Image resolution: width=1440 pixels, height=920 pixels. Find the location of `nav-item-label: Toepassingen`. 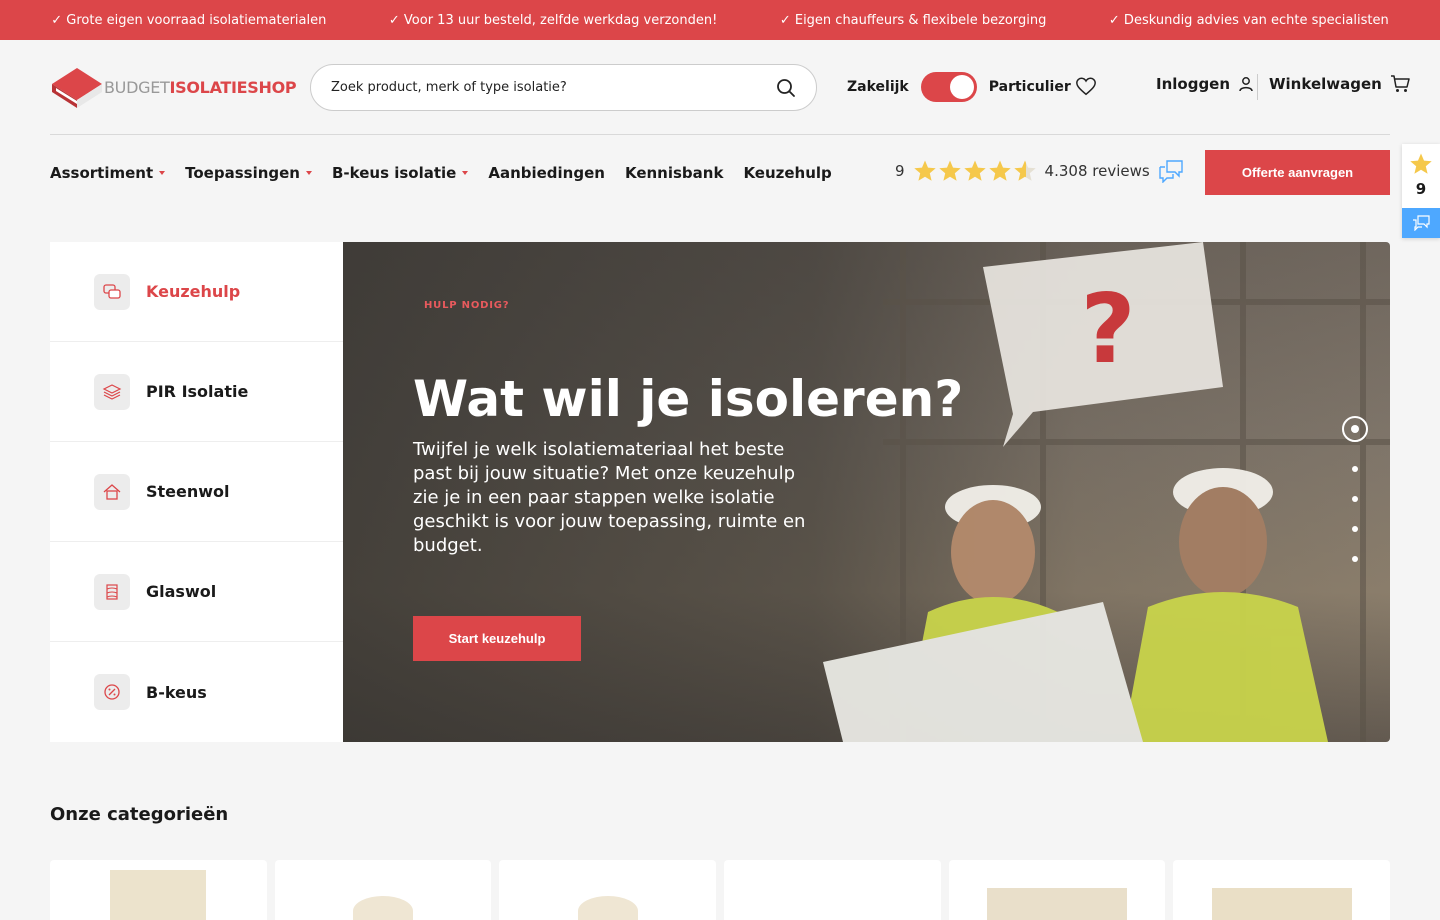

nav-item-label: Toepassingen is located at coordinates (242, 172).